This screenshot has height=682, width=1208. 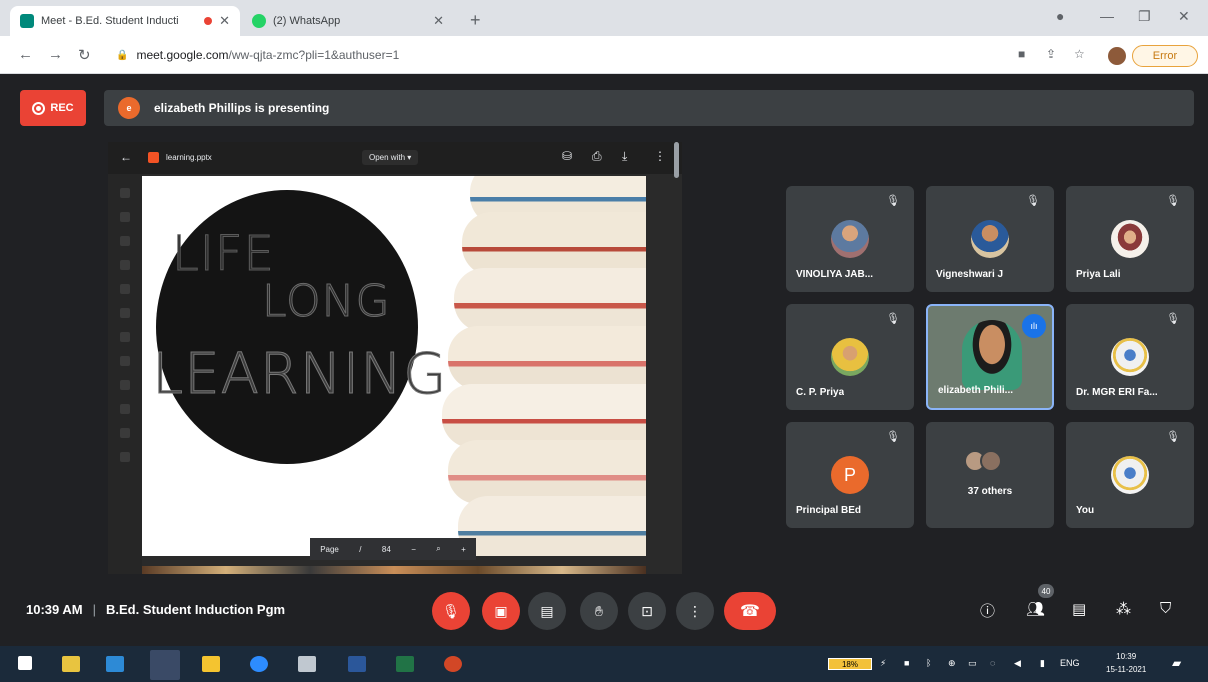 I want to click on wifi-icon: ◌, so click(x=992, y=663).